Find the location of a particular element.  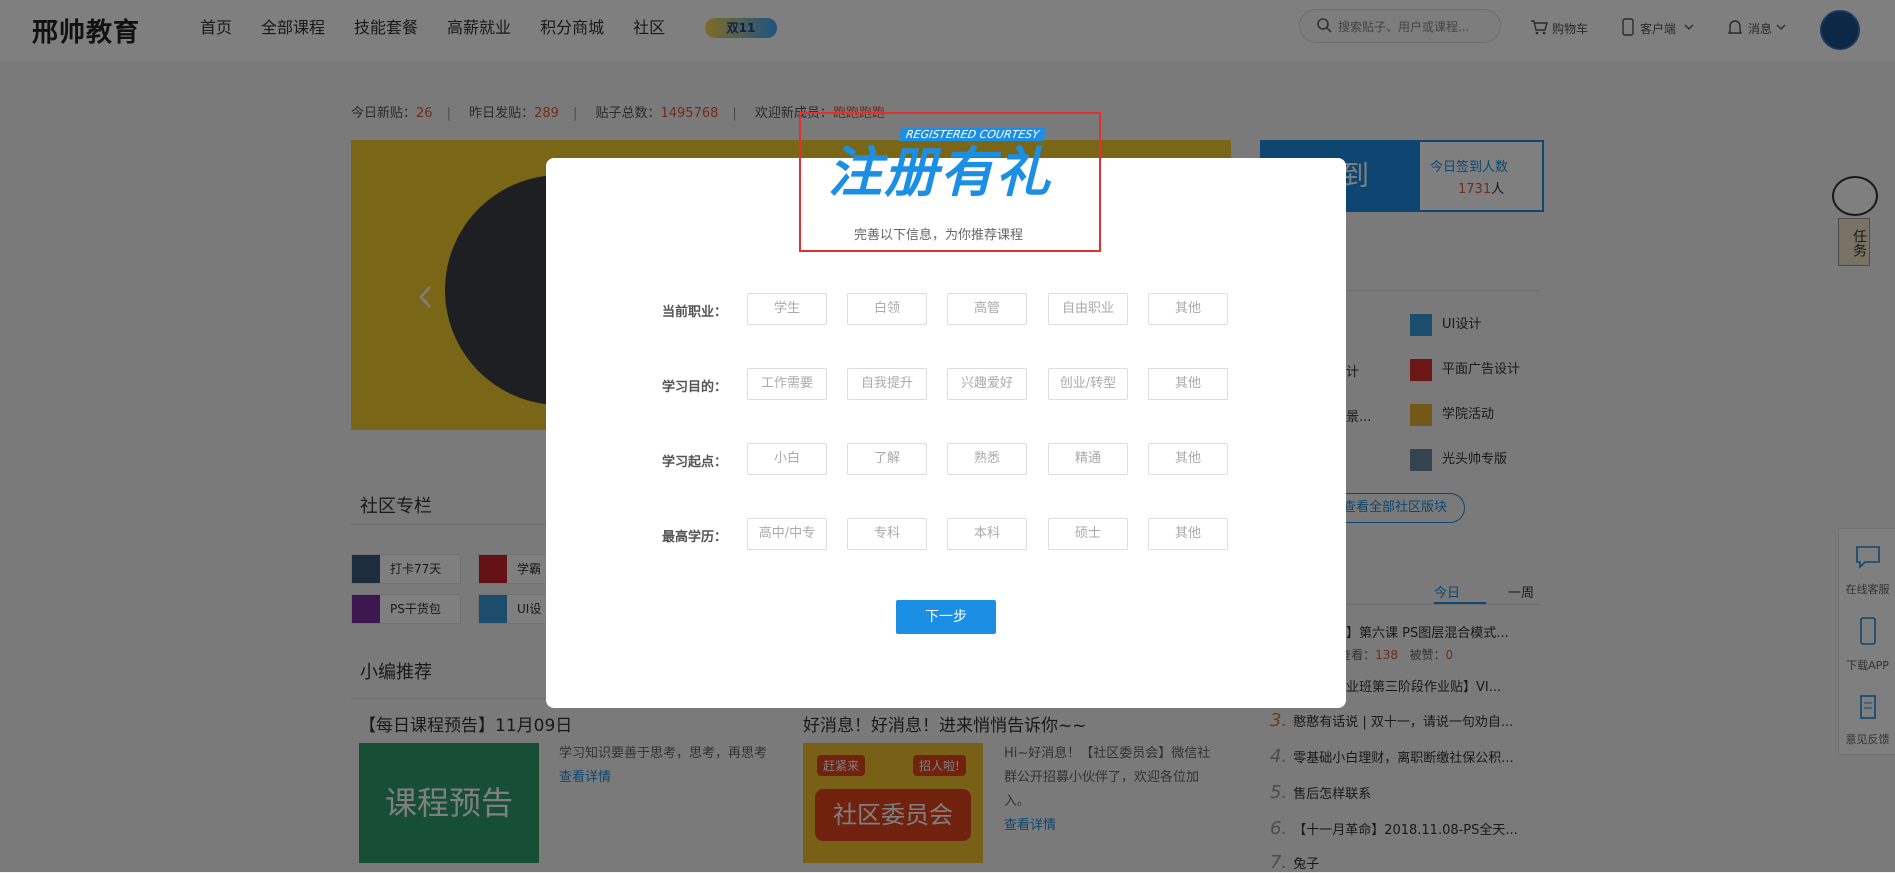

option-master: 硕士 is located at coordinates (1088, 534).